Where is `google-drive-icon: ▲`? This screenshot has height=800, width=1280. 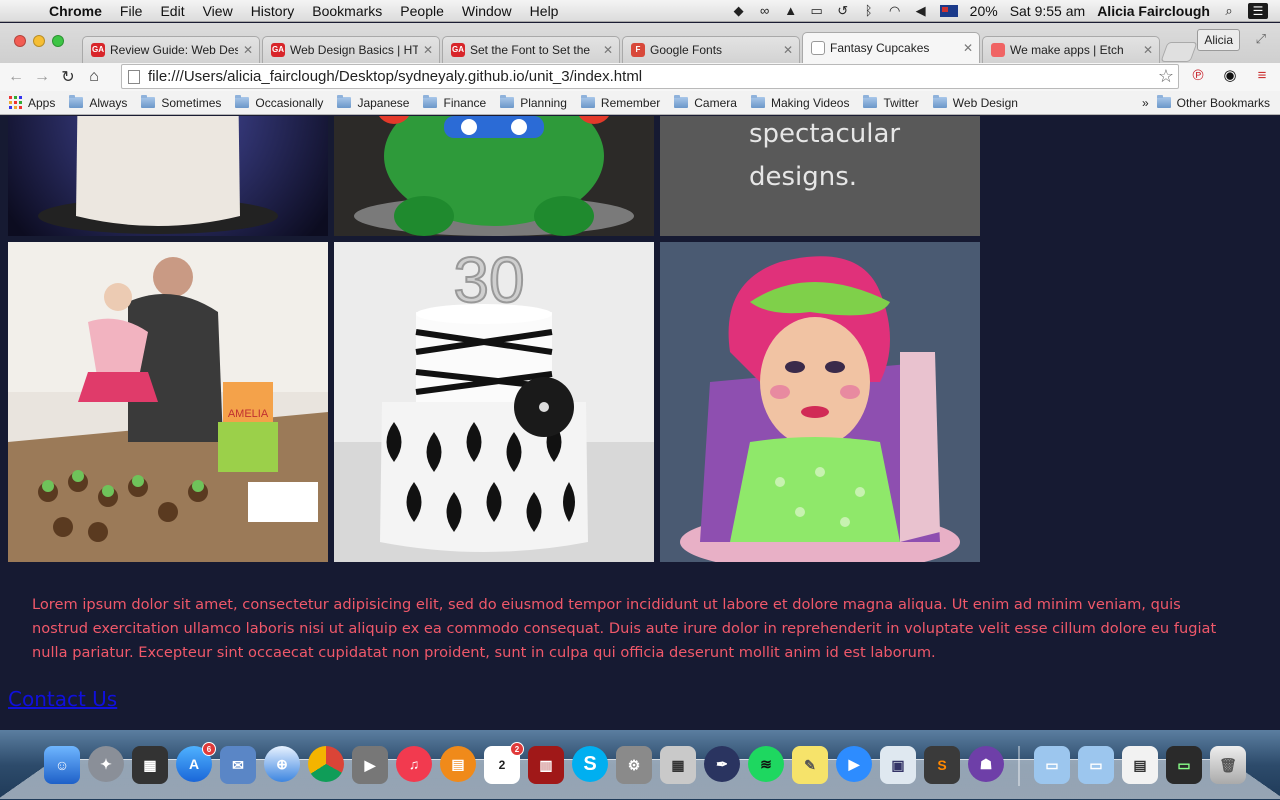
google-drive-icon: ▲ is located at coordinates (791, 10).